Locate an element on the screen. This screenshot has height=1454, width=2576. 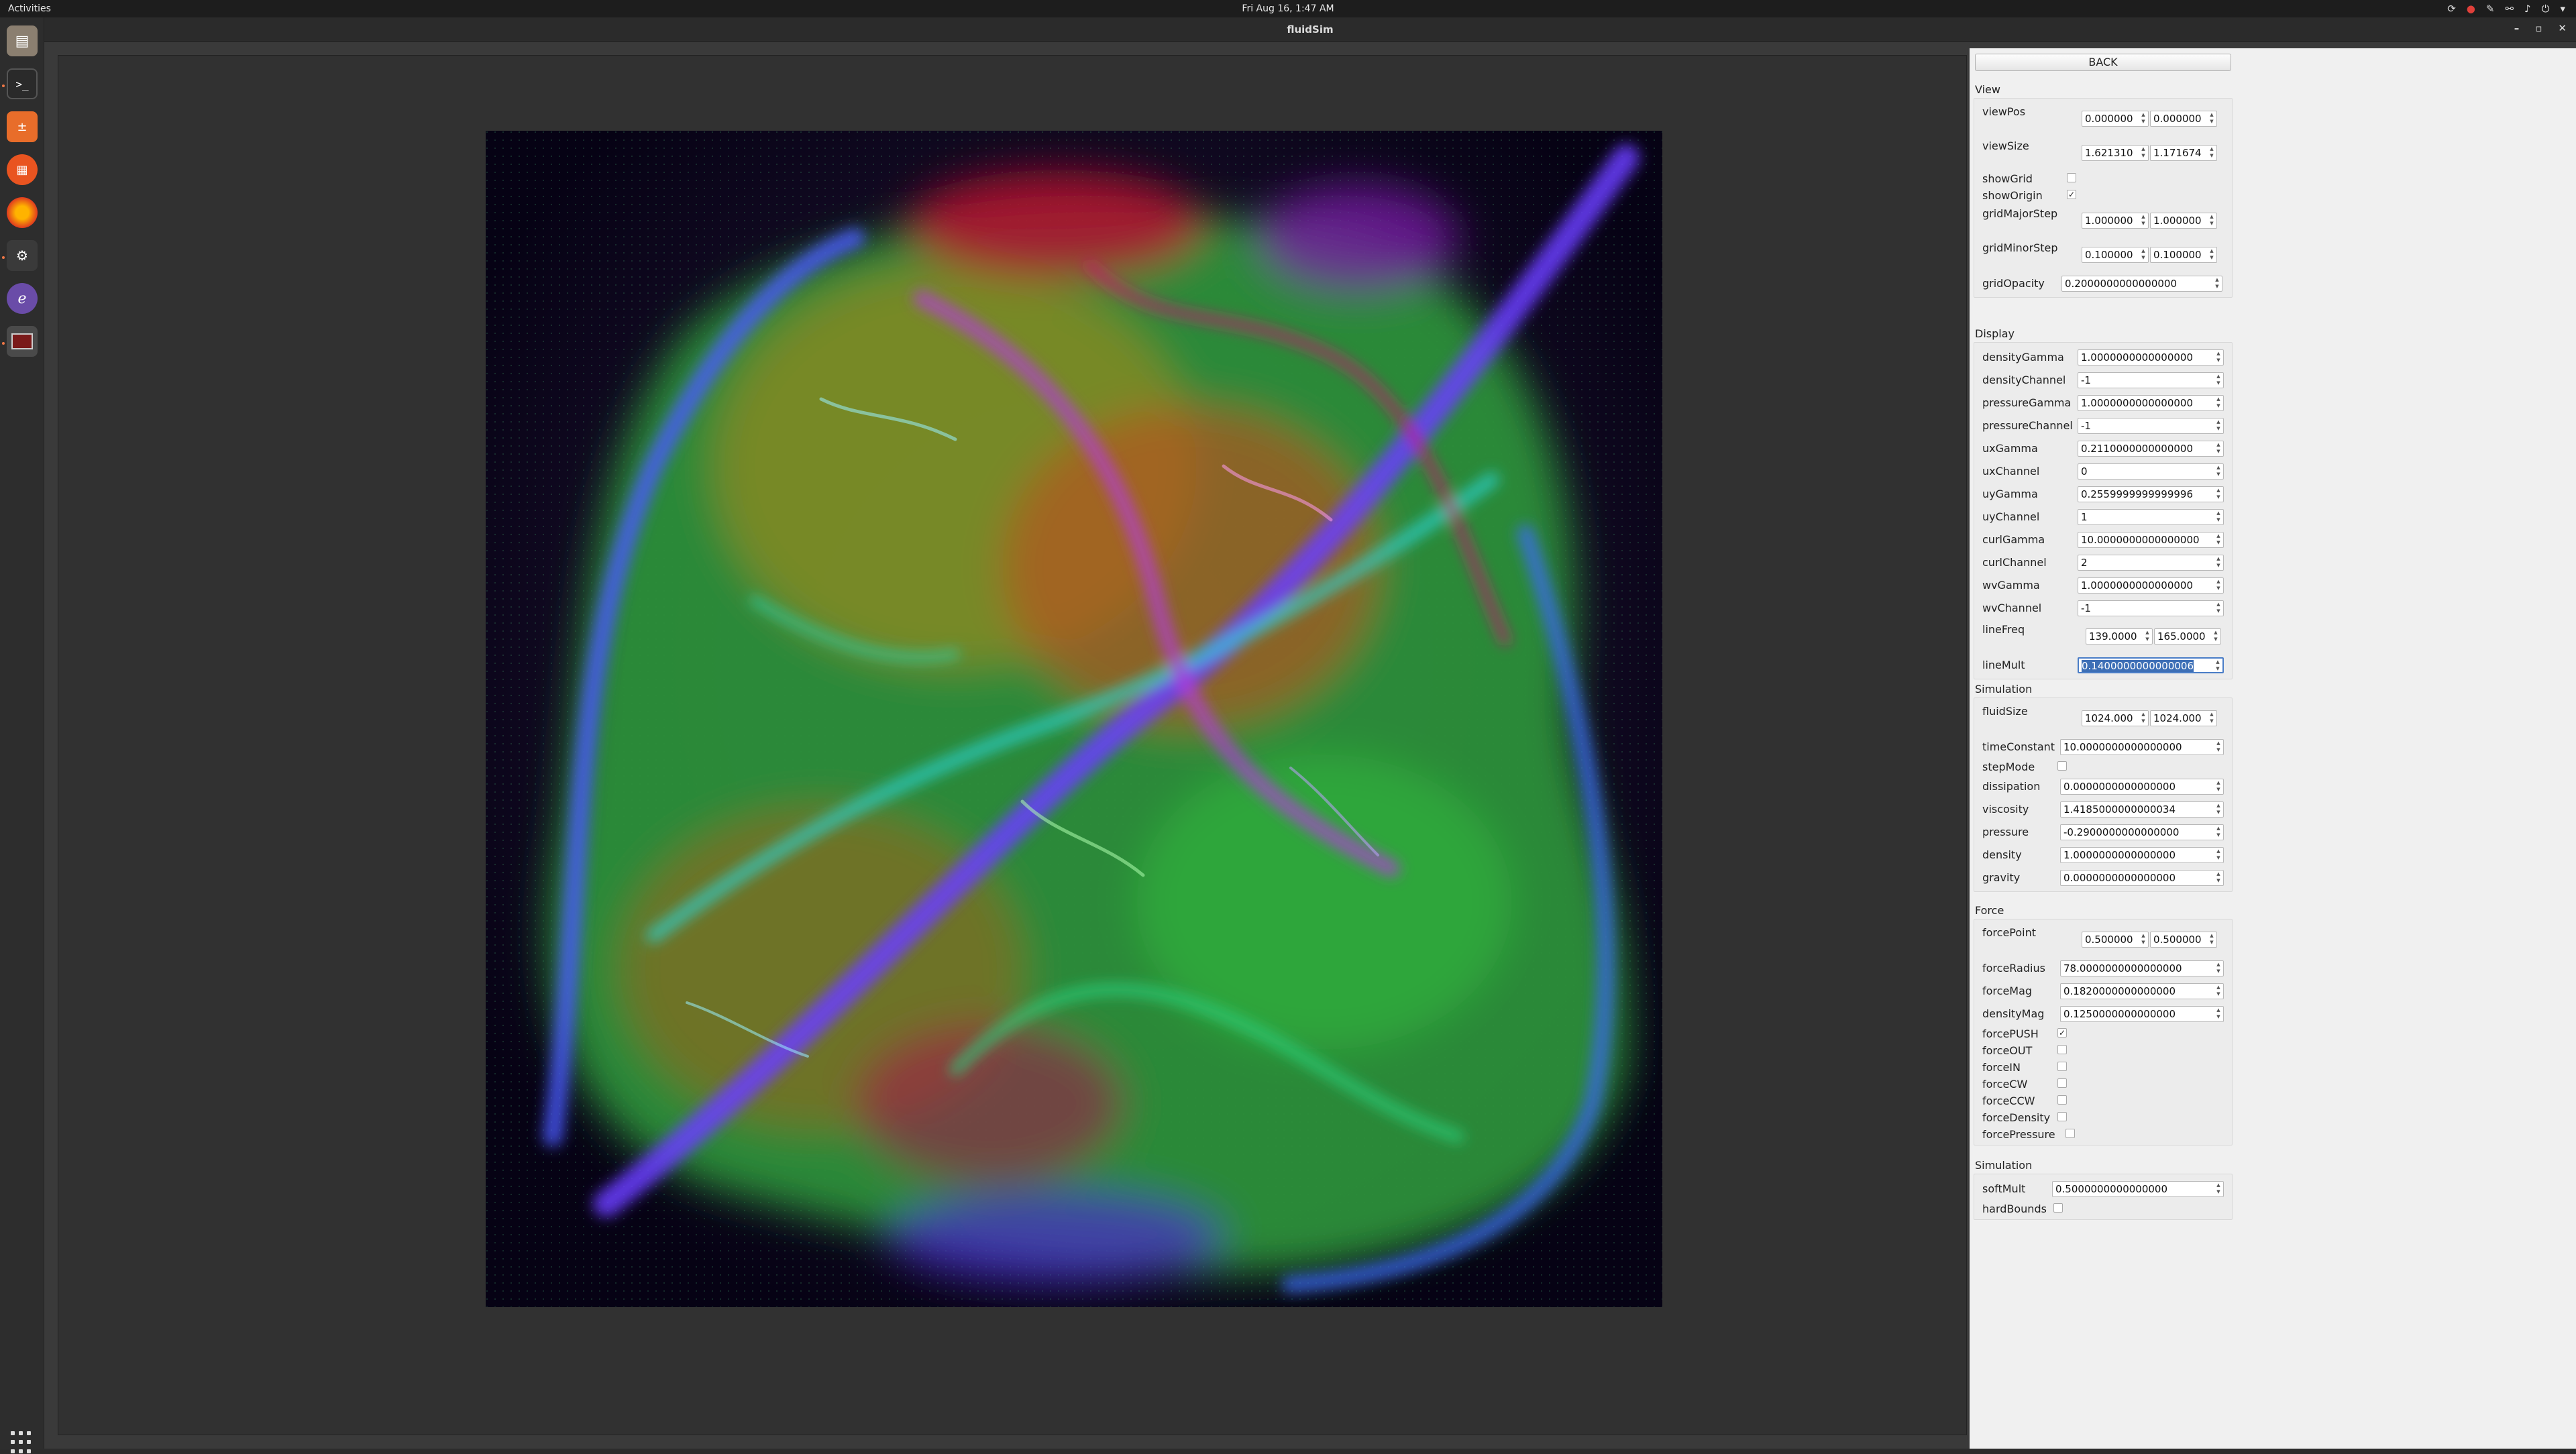
title-bar: fluidSim – ▫ ✕ is located at coordinates (1310, 29).